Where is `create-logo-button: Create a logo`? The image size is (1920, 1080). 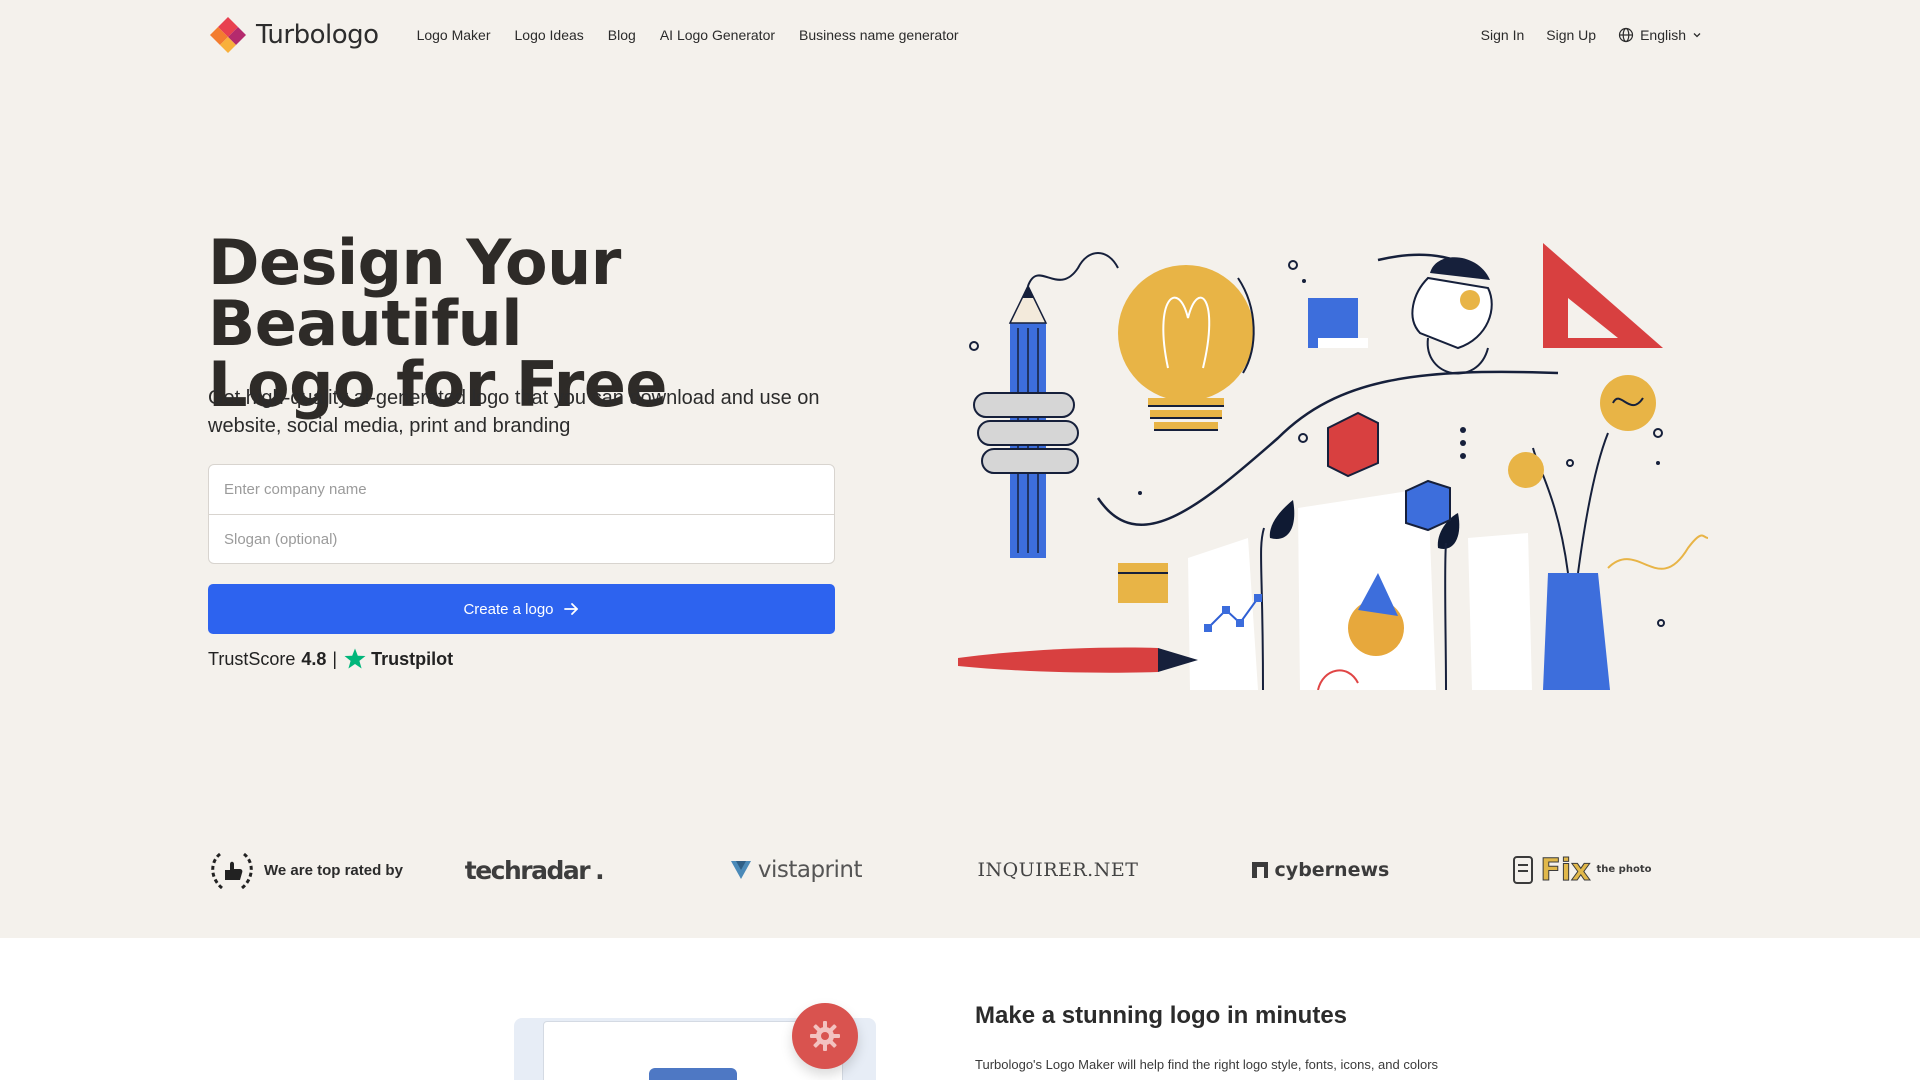
create-logo-button: Create a logo is located at coordinates (521, 609).